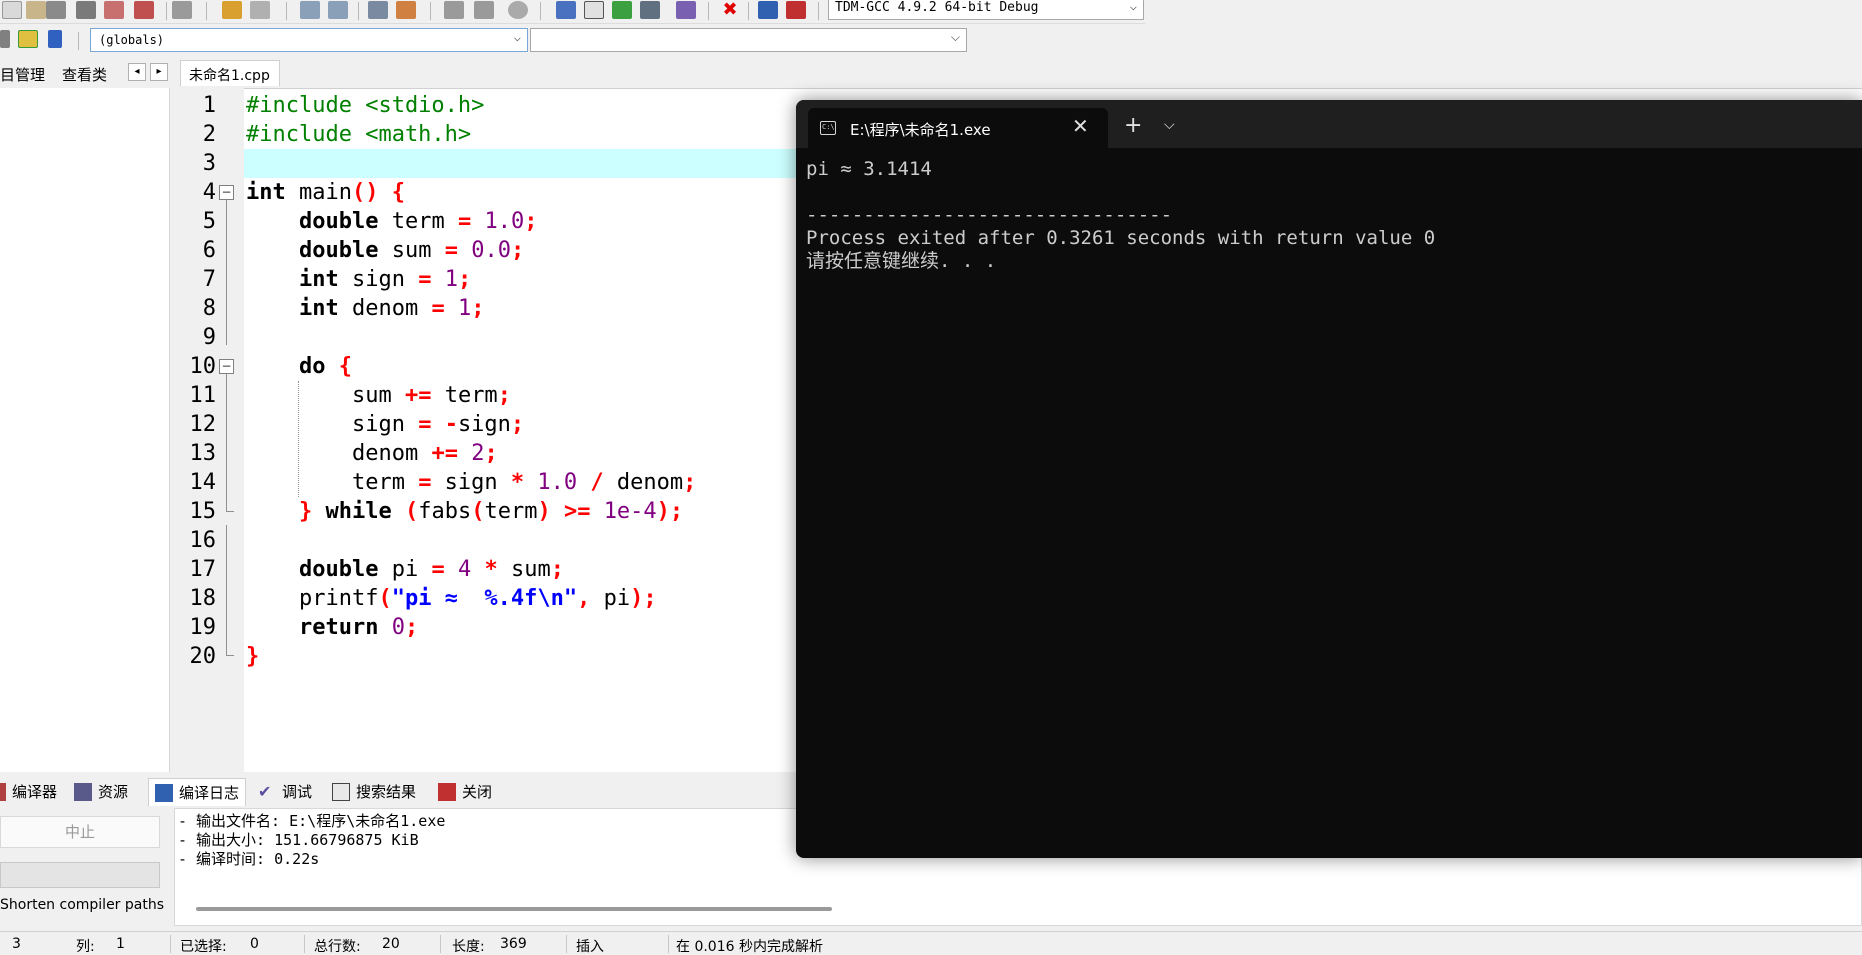  I want to click on replace-icon, so click(338, 10).